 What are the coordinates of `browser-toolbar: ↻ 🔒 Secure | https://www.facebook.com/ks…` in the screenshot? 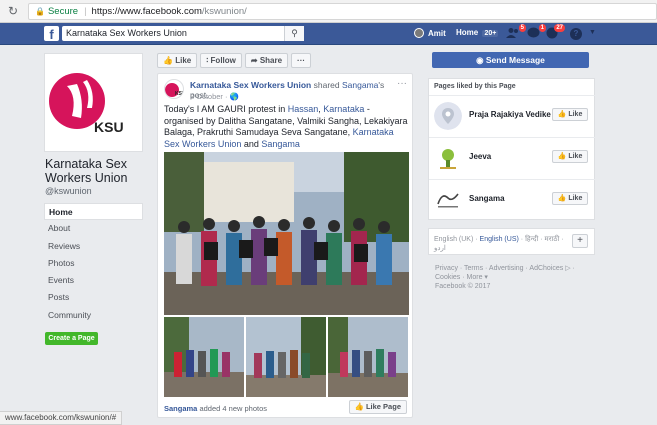 It's located at (328, 11).